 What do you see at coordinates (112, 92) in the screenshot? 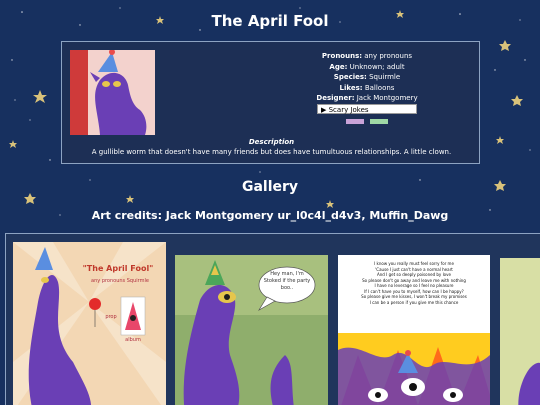
I see `character-avatar` at bounding box center [112, 92].